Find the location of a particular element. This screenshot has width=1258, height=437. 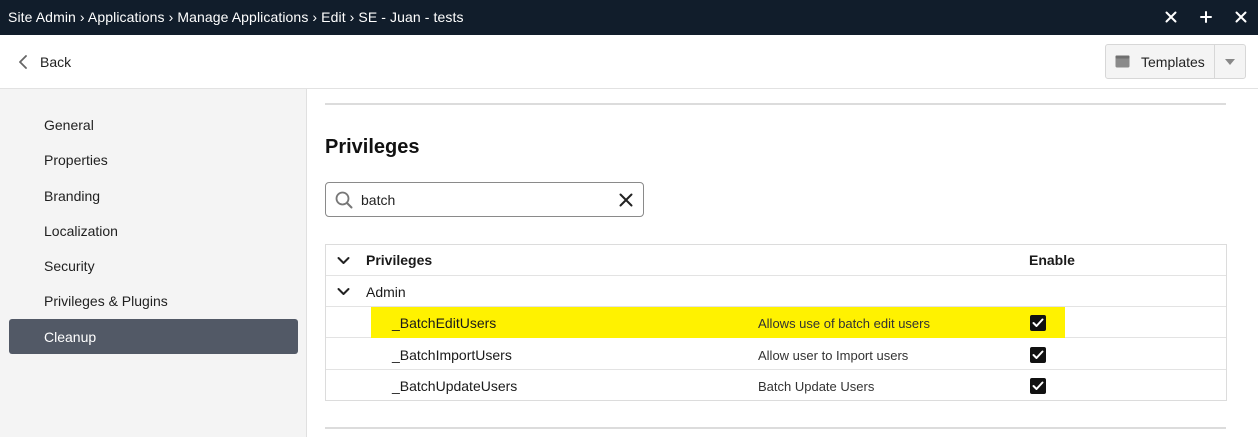

back-button-label: Back is located at coordinates (56, 62).